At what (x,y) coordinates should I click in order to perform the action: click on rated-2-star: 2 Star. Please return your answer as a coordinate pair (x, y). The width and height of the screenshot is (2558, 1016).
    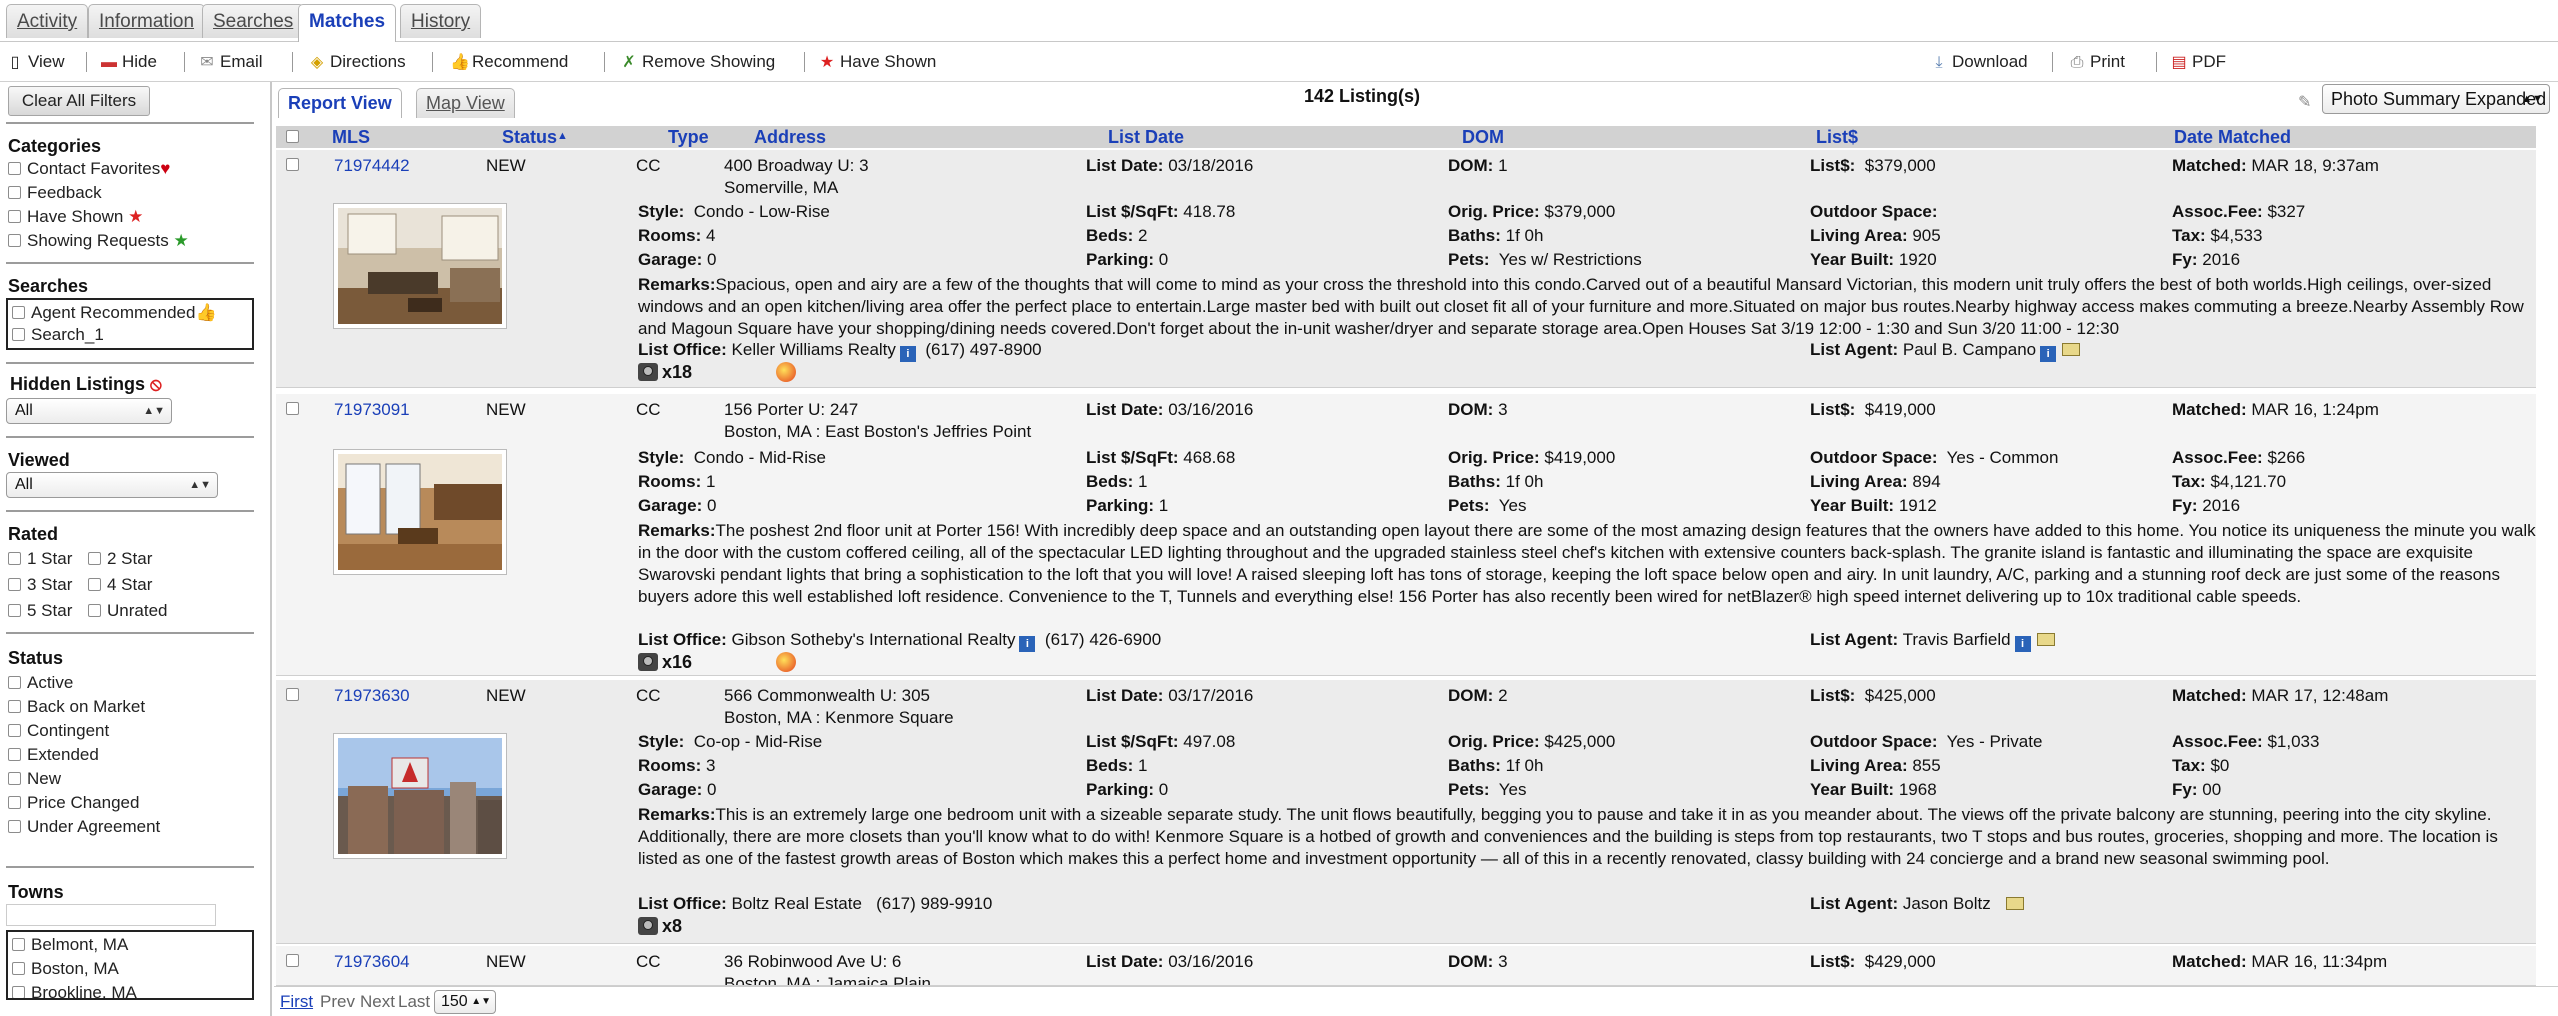
    Looking at the image, I should click on (120, 559).